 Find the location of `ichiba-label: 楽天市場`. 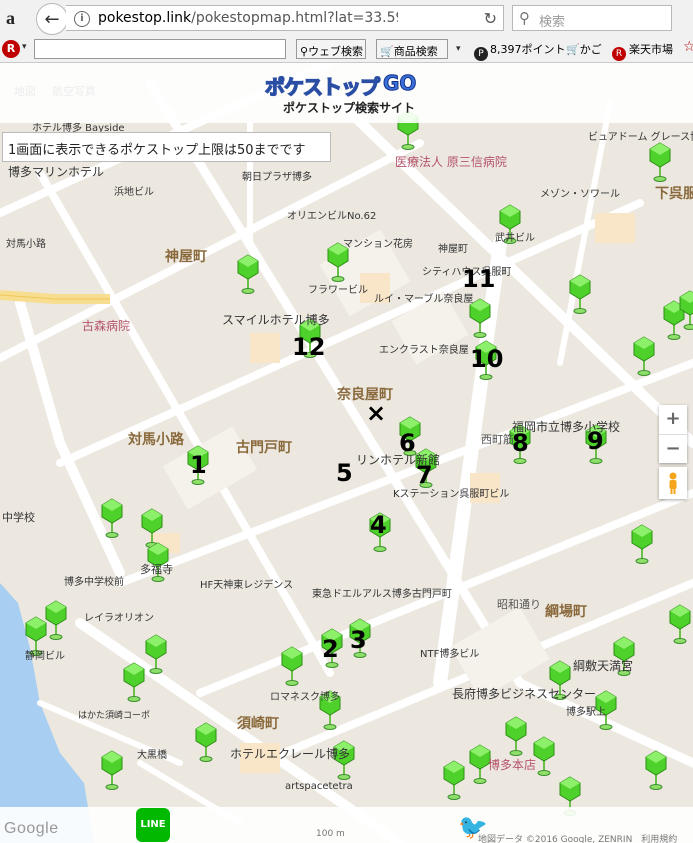

ichiba-label: 楽天市場 is located at coordinates (651, 49).